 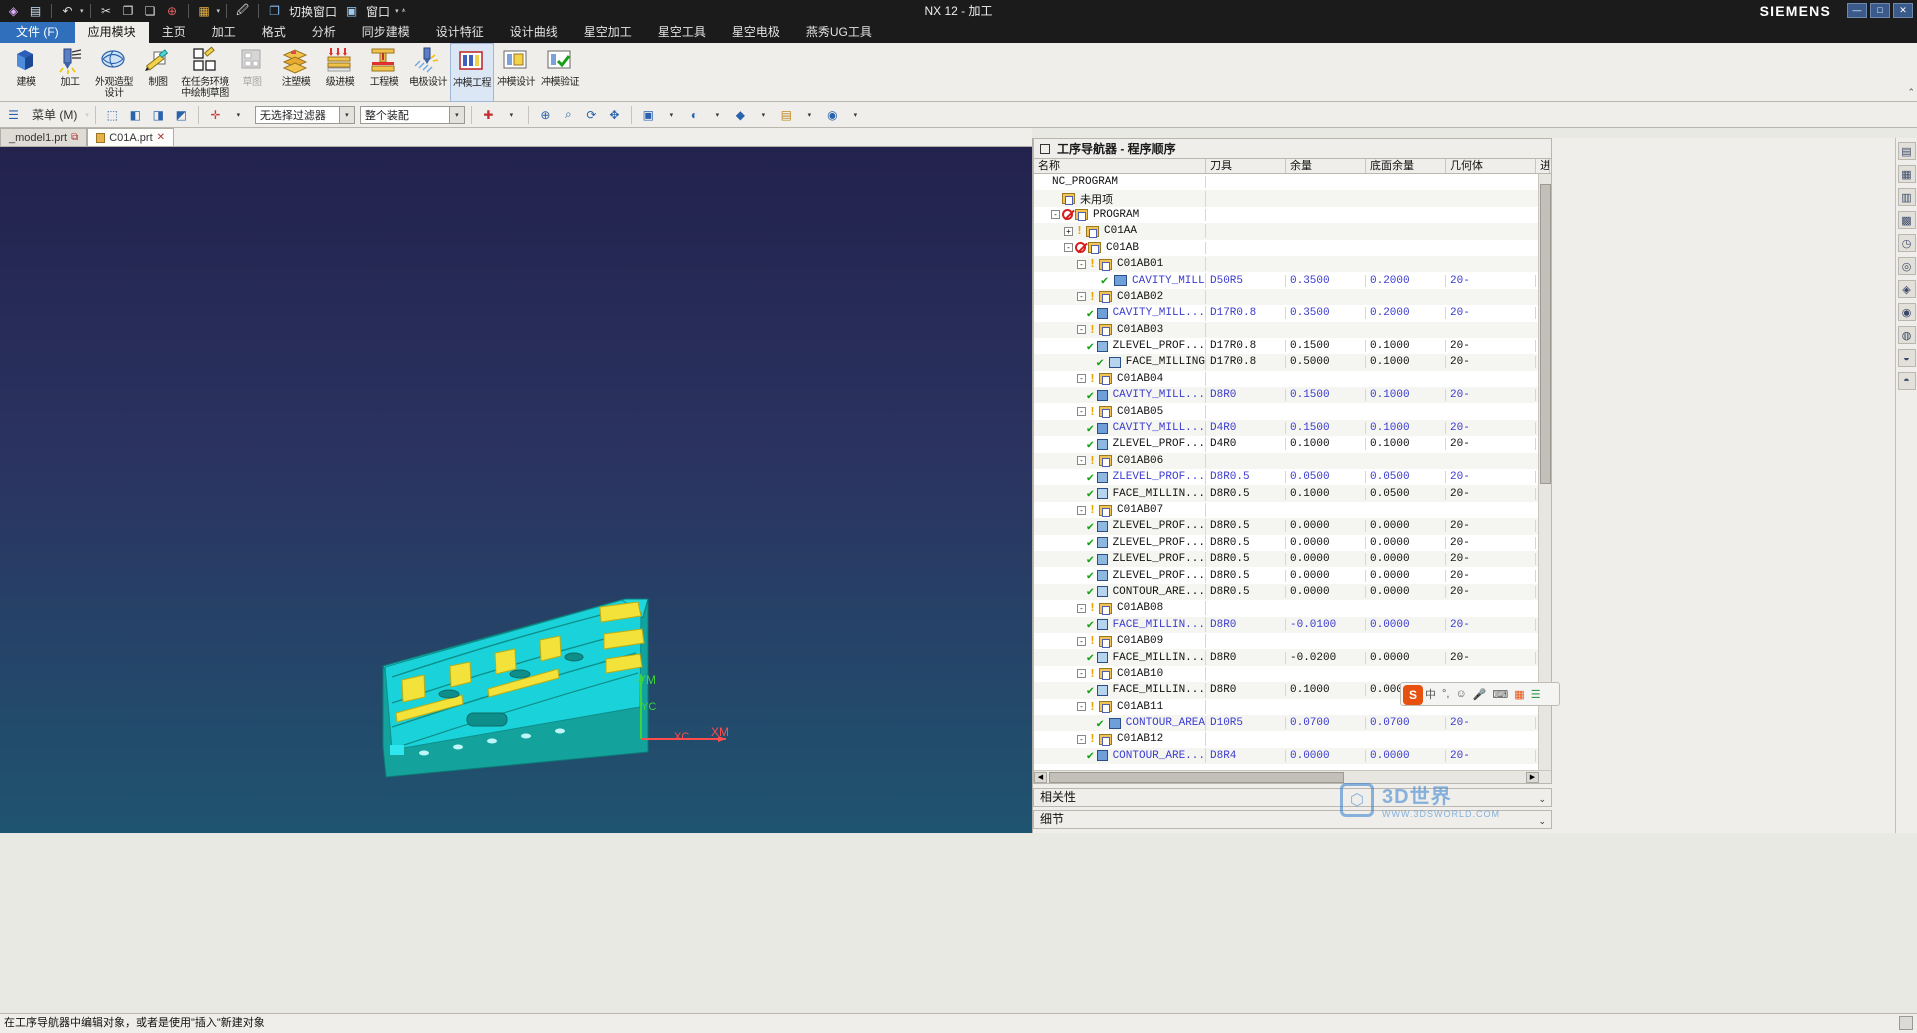 I want to click on tab-design-curve: 设计曲线, so click(x=534, y=32).